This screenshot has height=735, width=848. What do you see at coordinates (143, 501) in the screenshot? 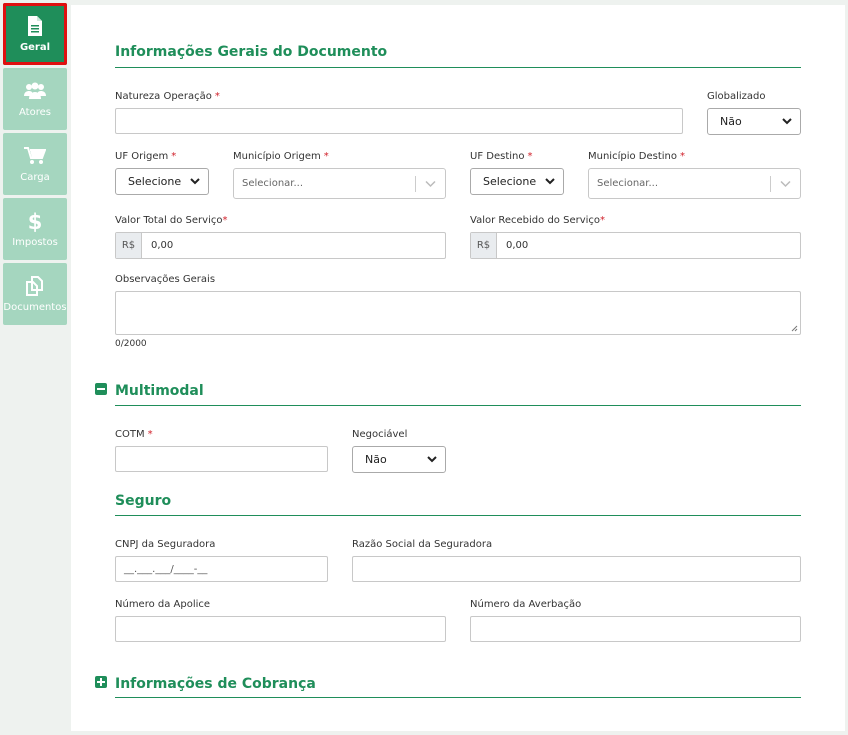
I see `section-title-seguro: Seguro` at bounding box center [143, 501].